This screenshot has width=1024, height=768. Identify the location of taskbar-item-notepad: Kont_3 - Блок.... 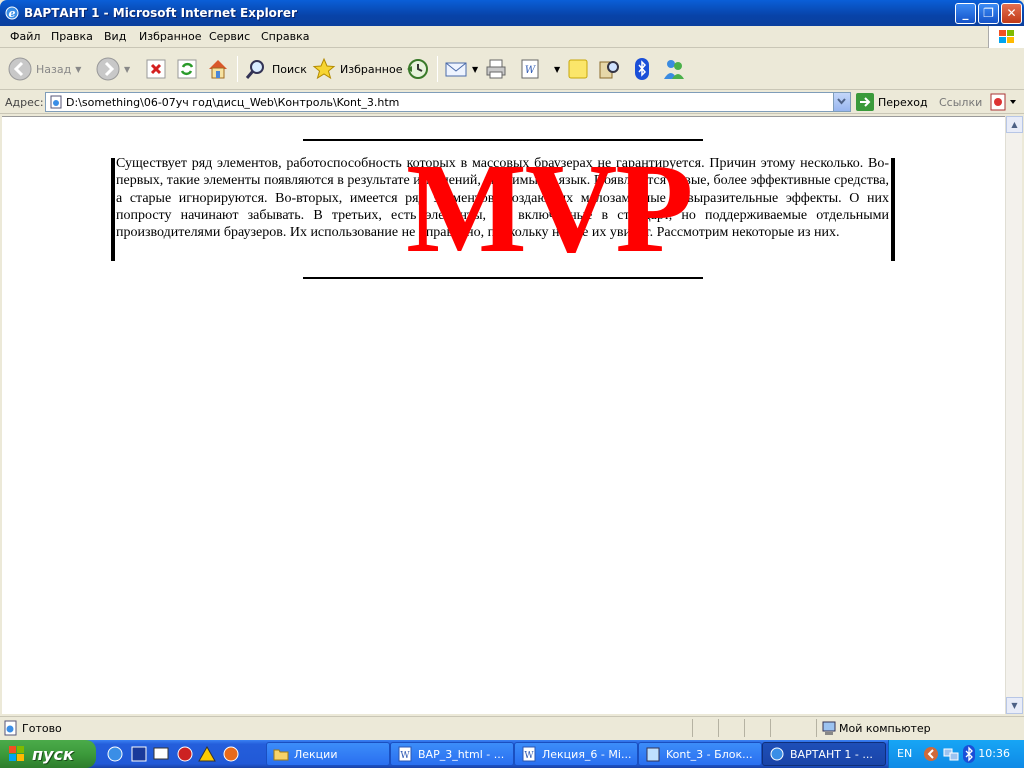
(700, 754).